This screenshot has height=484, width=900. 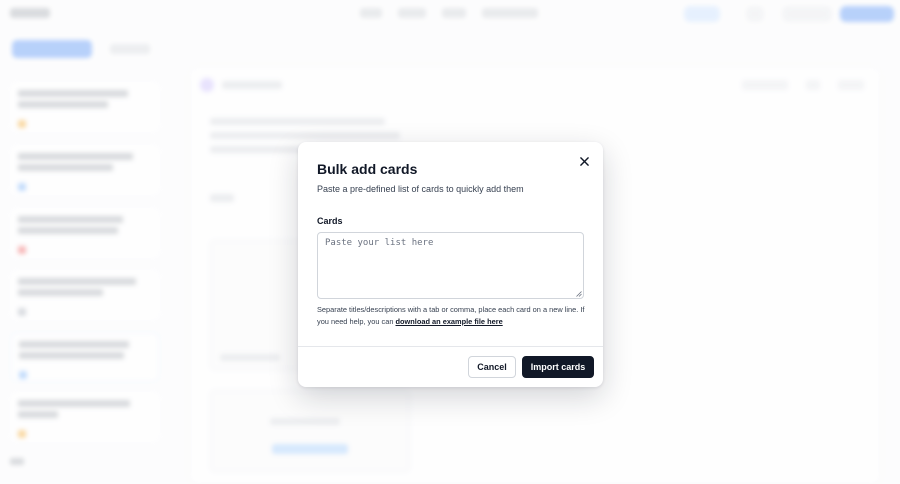 I want to click on cancel-button: Cancel, so click(x=492, y=367).